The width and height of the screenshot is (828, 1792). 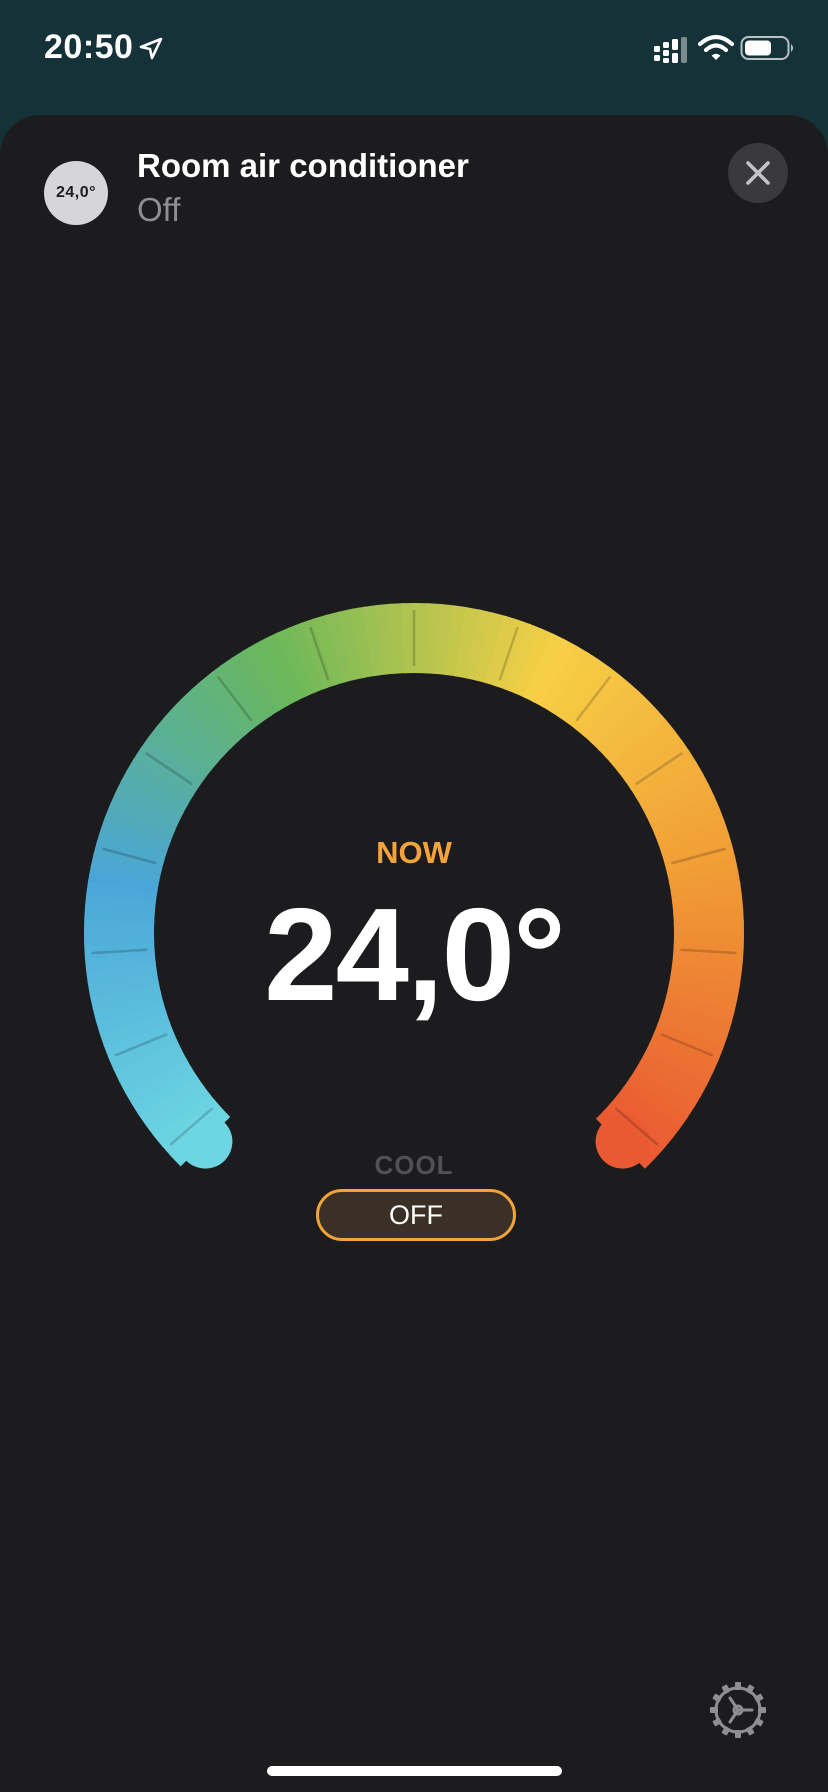 What do you see at coordinates (670, 50) in the screenshot?
I see `cellular-signal-icon` at bounding box center [670, 50].